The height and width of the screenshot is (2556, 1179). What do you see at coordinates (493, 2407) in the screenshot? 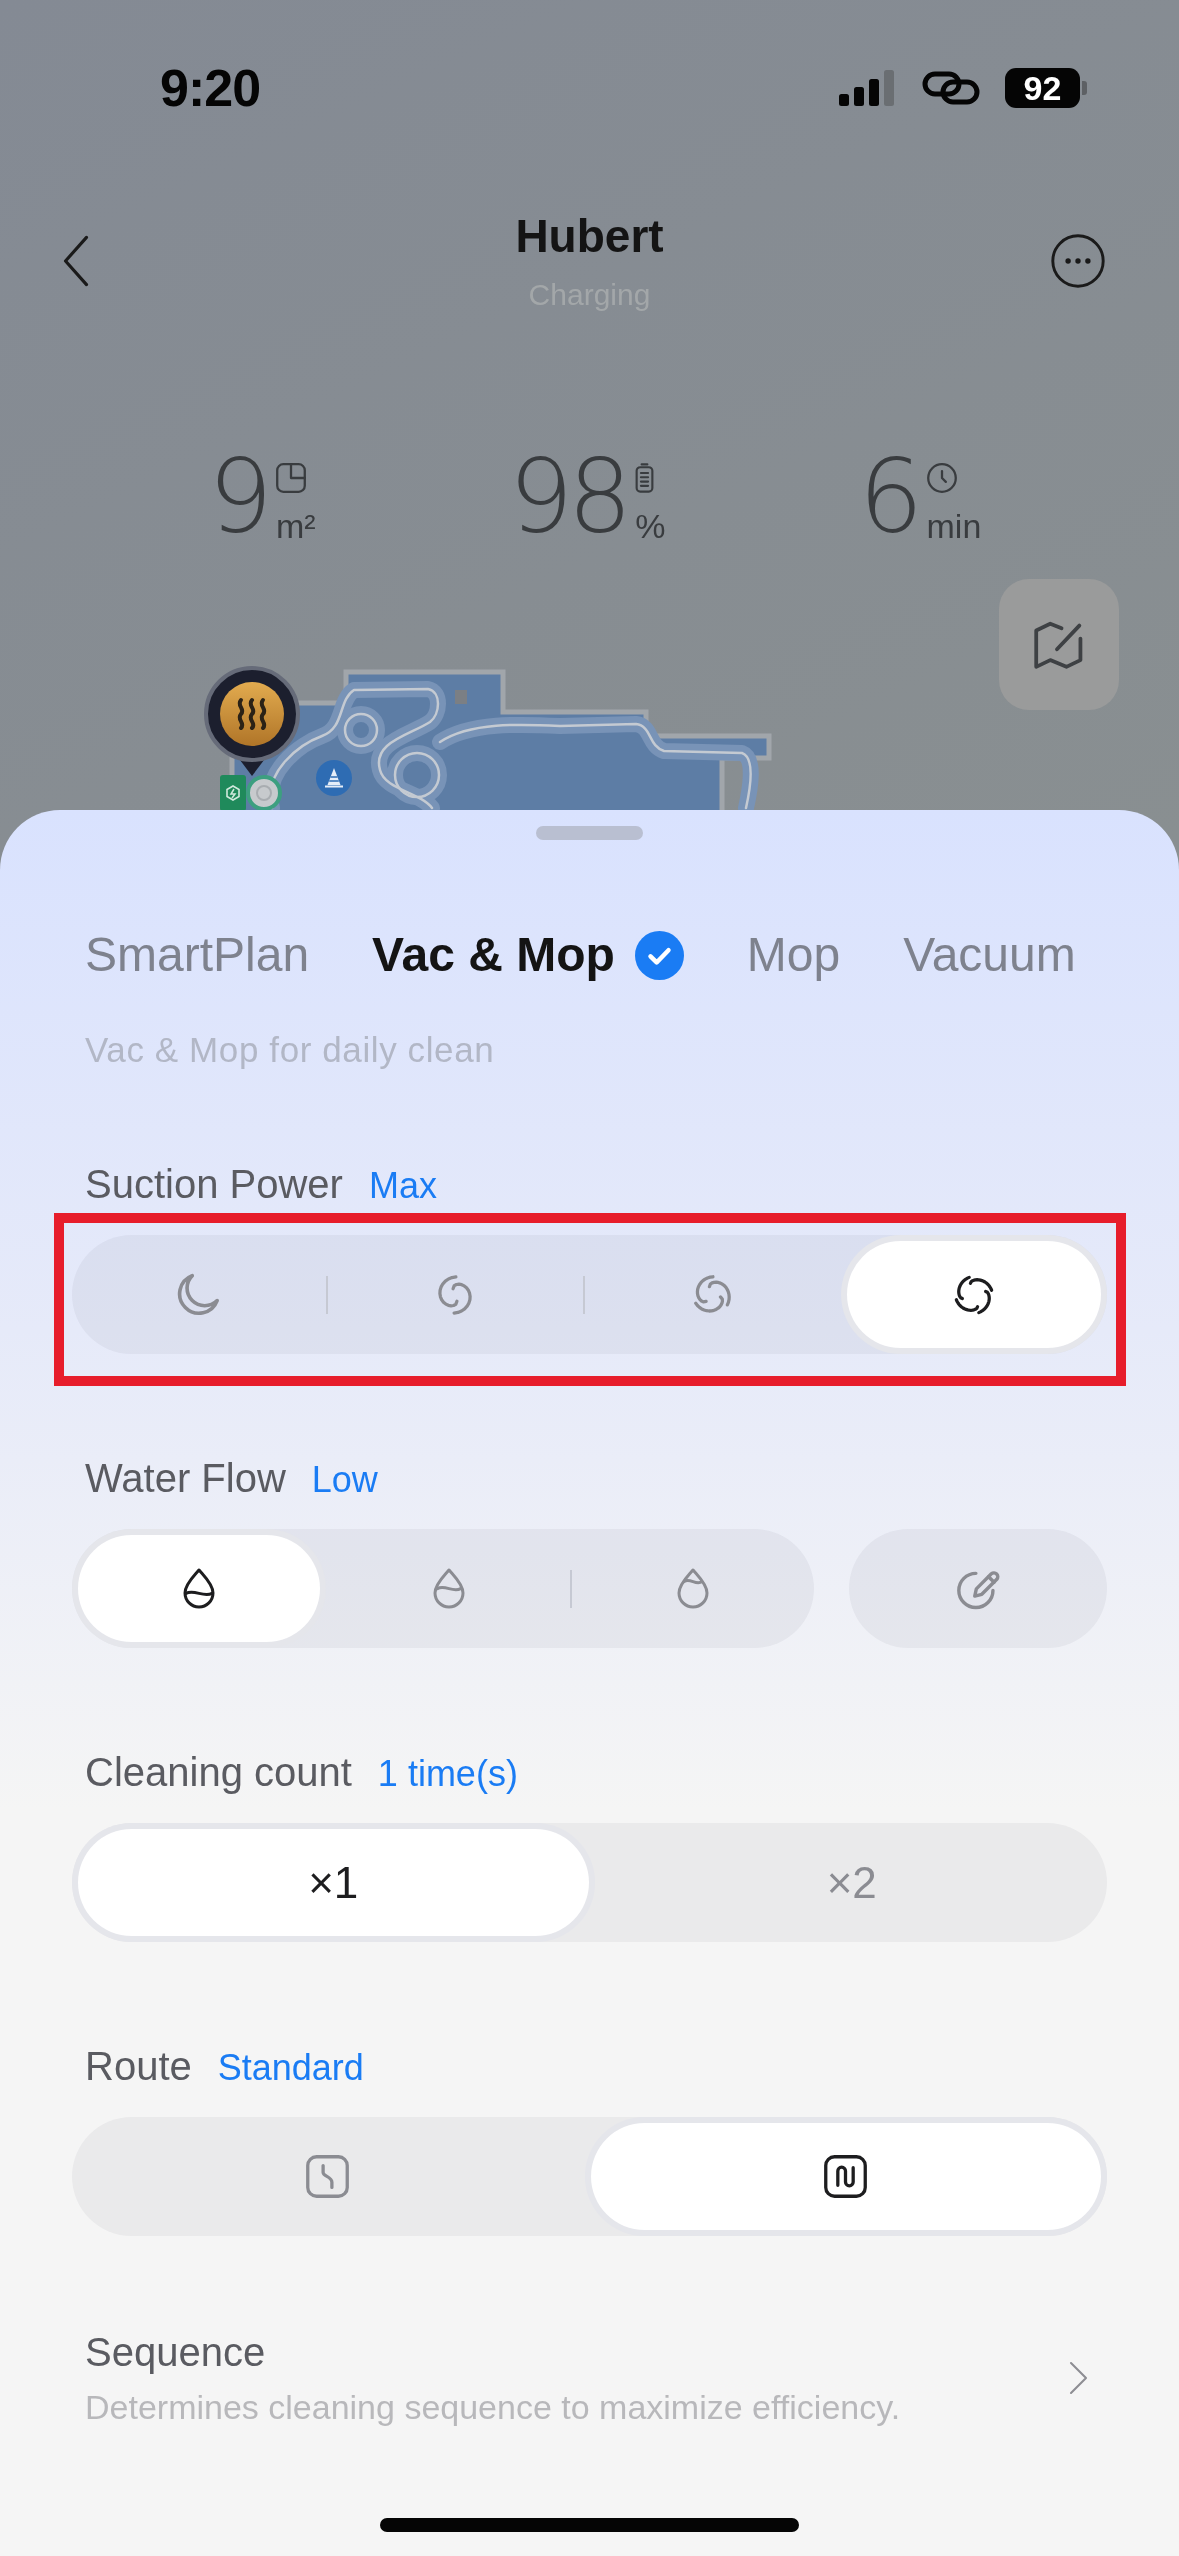
I see `sequence-description: Determines cleaning sequence to maximize efficiency.` at bounding box center [493, 2407].